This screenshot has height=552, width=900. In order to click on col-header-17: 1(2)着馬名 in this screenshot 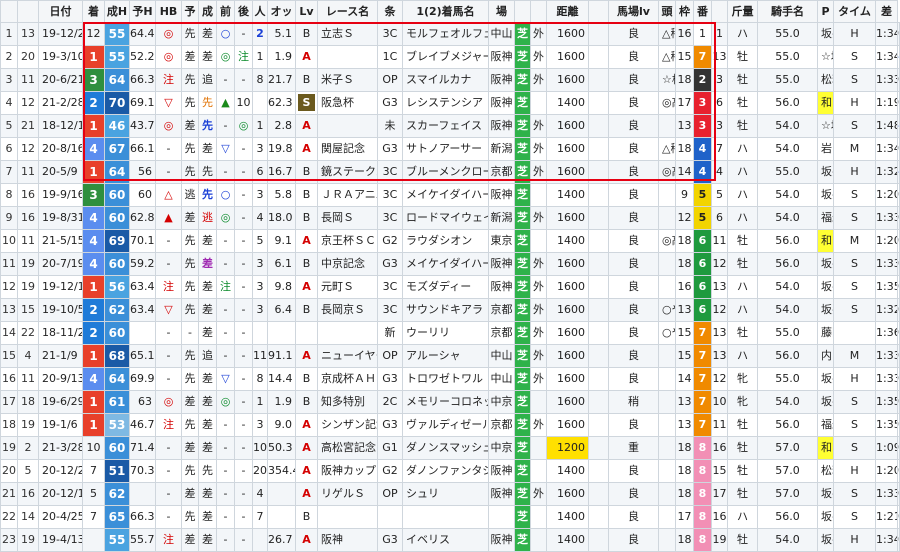, I will do `click(445, 11)`.